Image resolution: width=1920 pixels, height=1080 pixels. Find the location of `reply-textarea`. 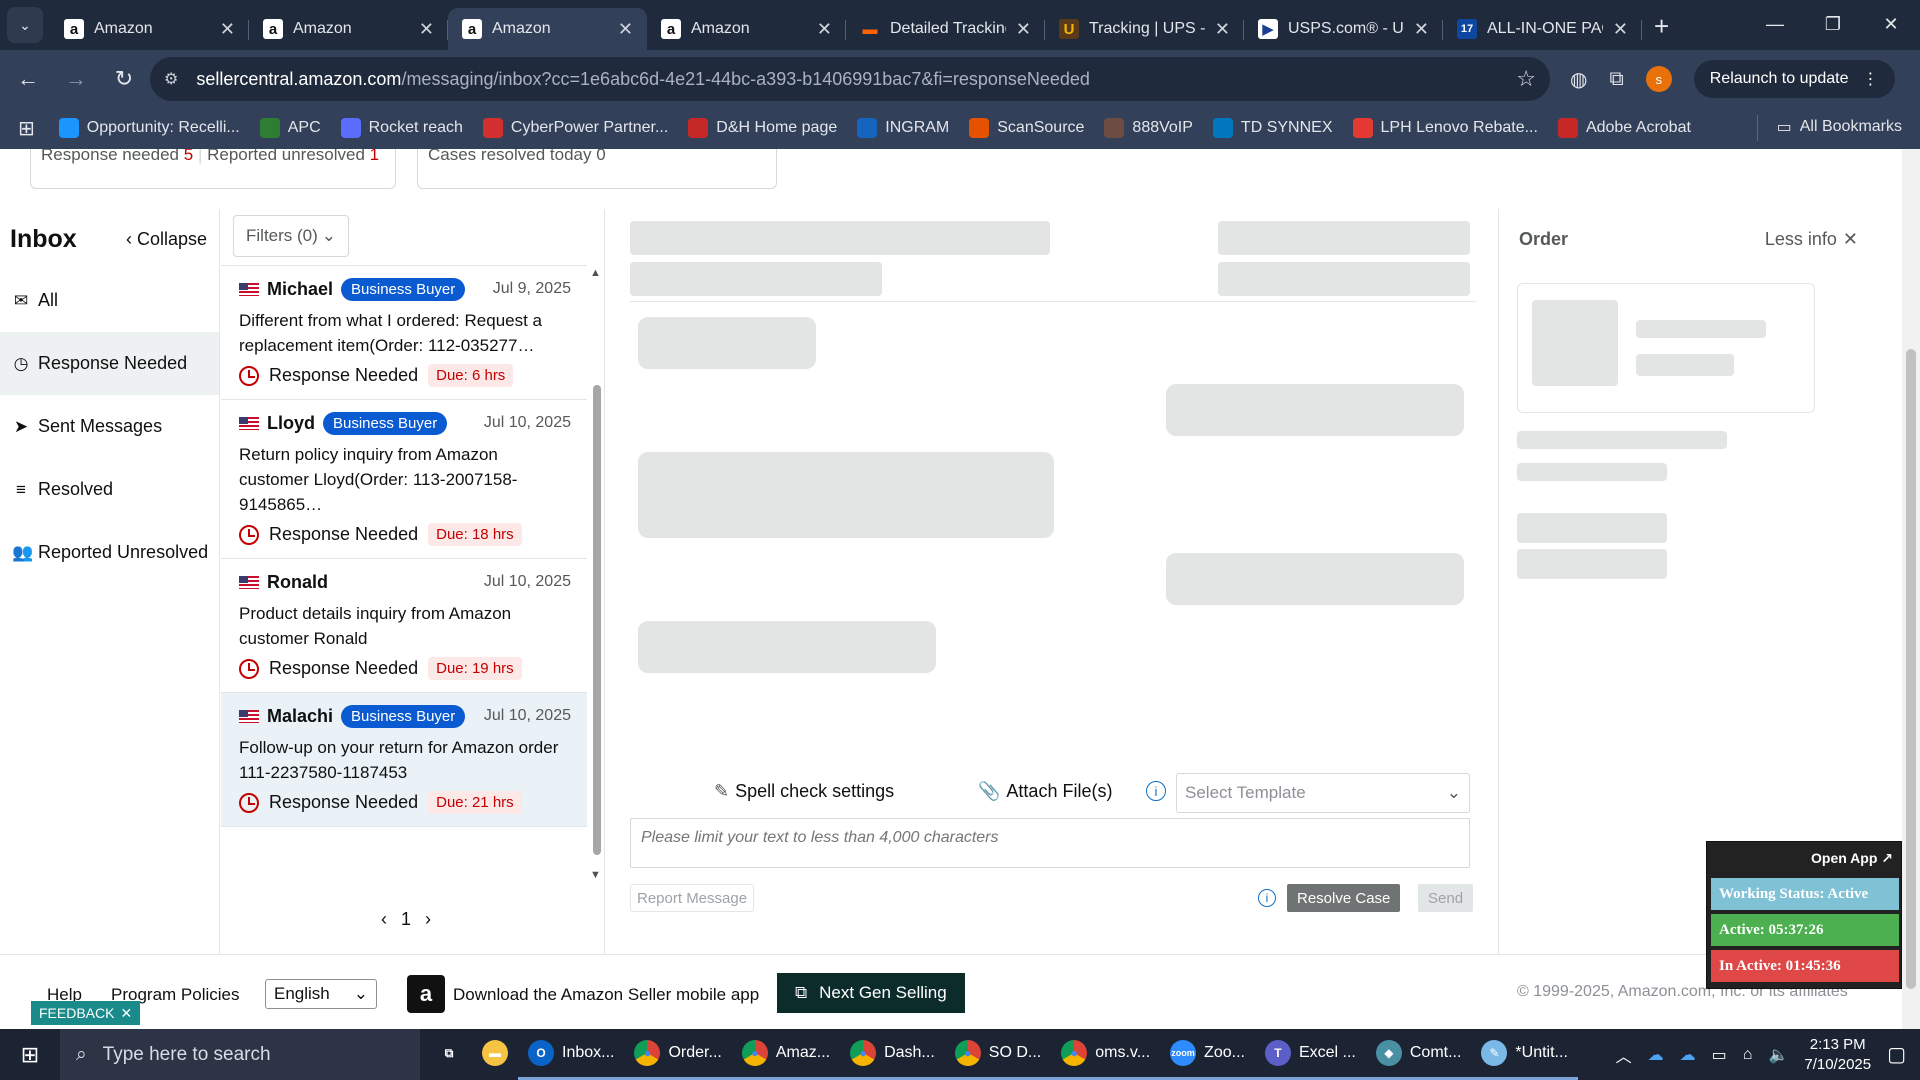

reply-textarea is located at coordinates (1050, 843).